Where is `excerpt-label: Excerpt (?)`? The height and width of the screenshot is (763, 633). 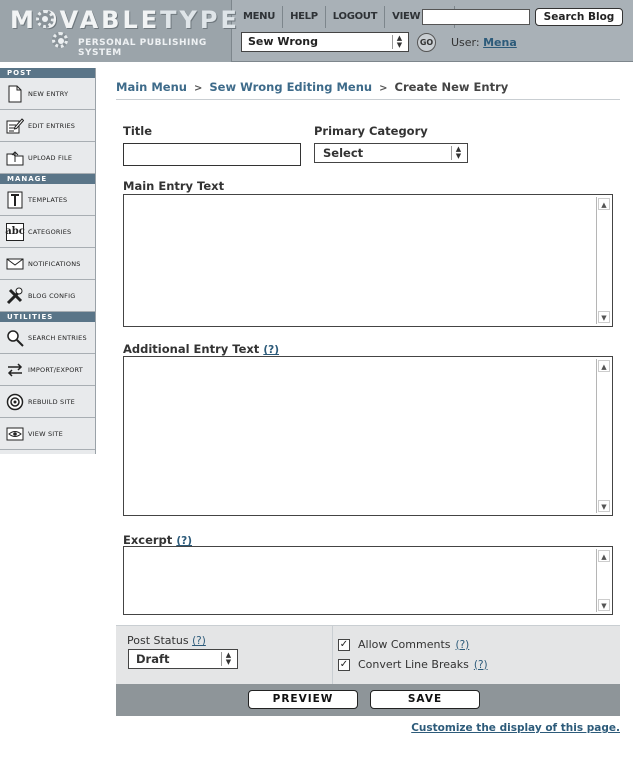
excerpt-label: Excerpt (?) is located at coordinates (157, 540).